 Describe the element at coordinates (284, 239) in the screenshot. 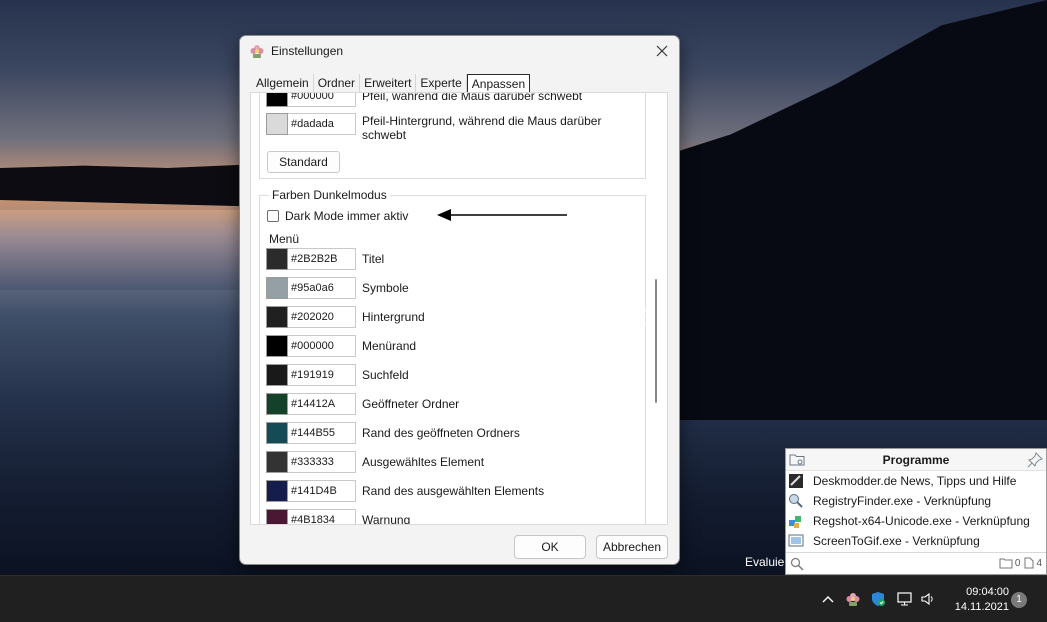

I see `menu-section-label: Menü` at that location.